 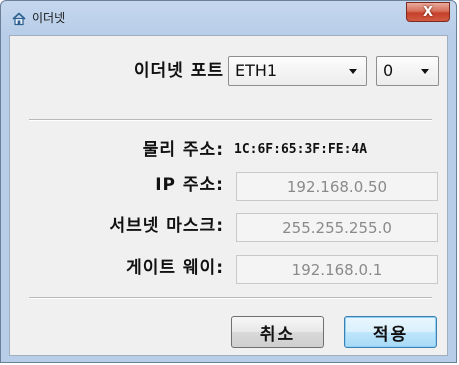 I want to click on divider-bottom, so click(x=230, y=298).